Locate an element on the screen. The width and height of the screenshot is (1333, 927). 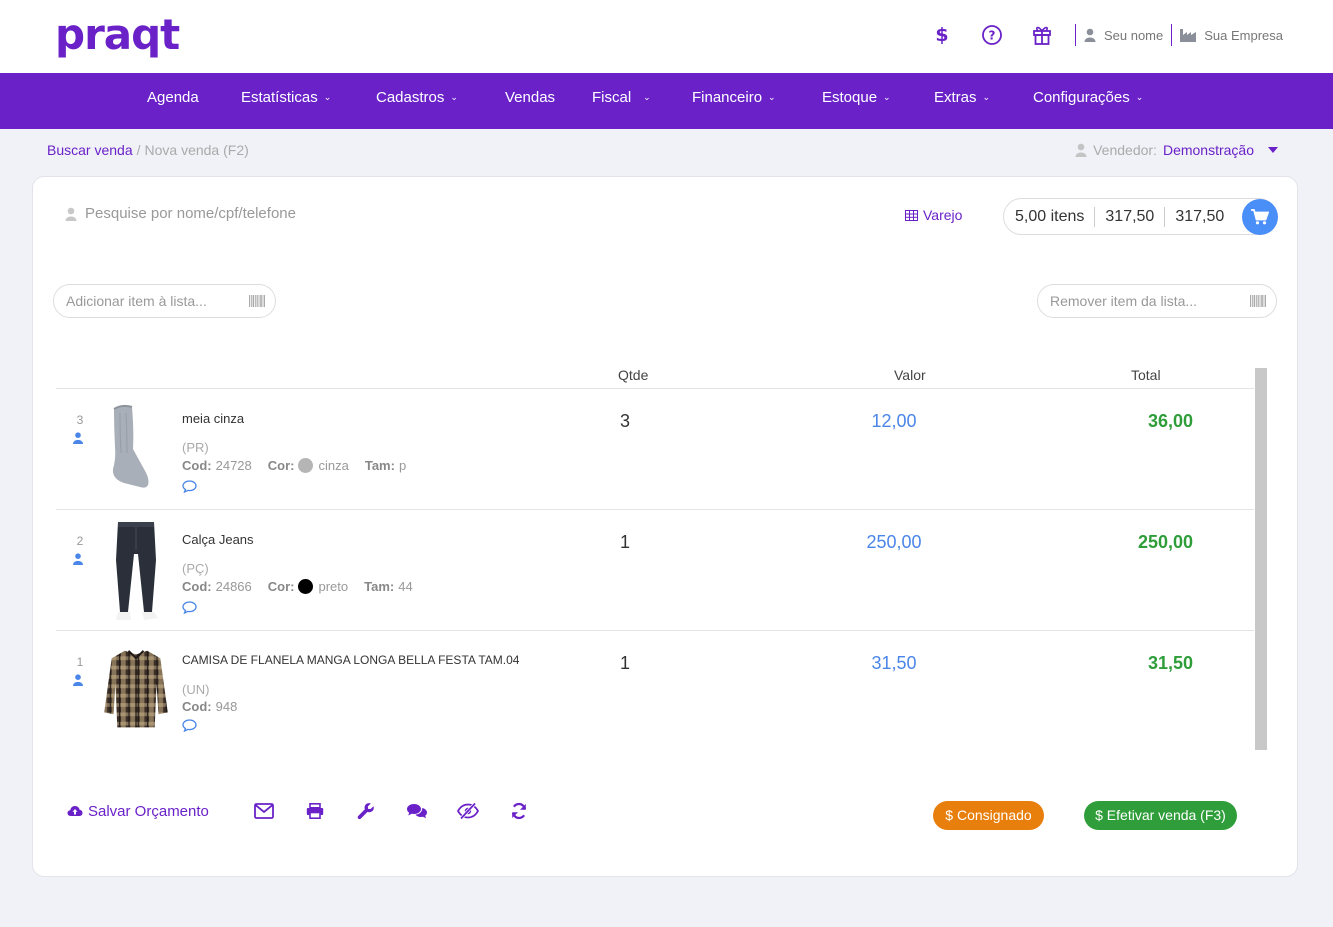
product-code: 948 is located at coordinates (226, 706).